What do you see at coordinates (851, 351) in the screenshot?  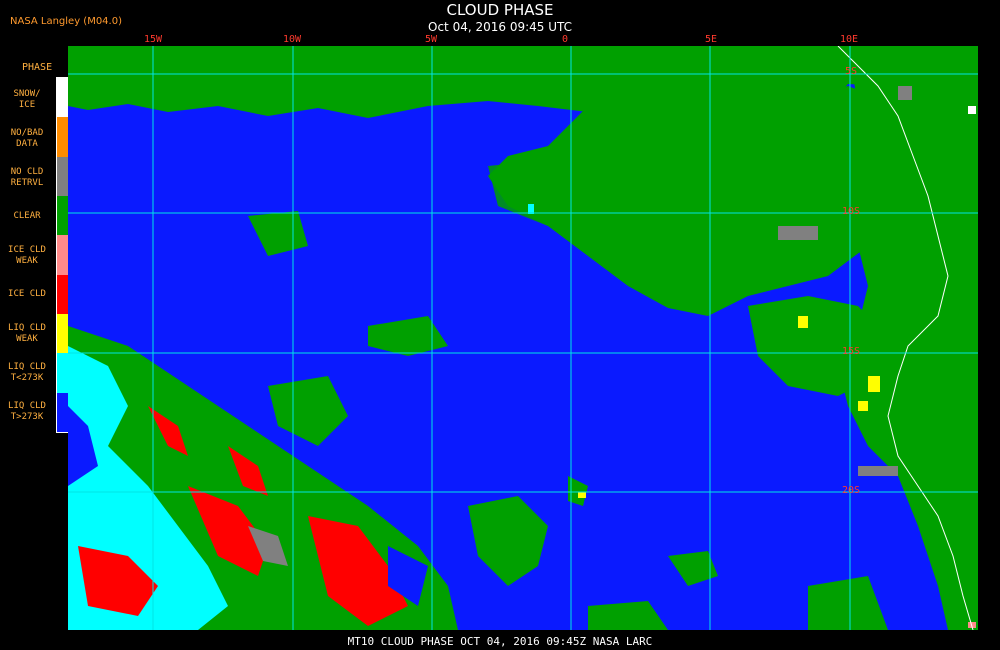 I see `lat-label-15s: 15S` at bounding box center [851, 351].